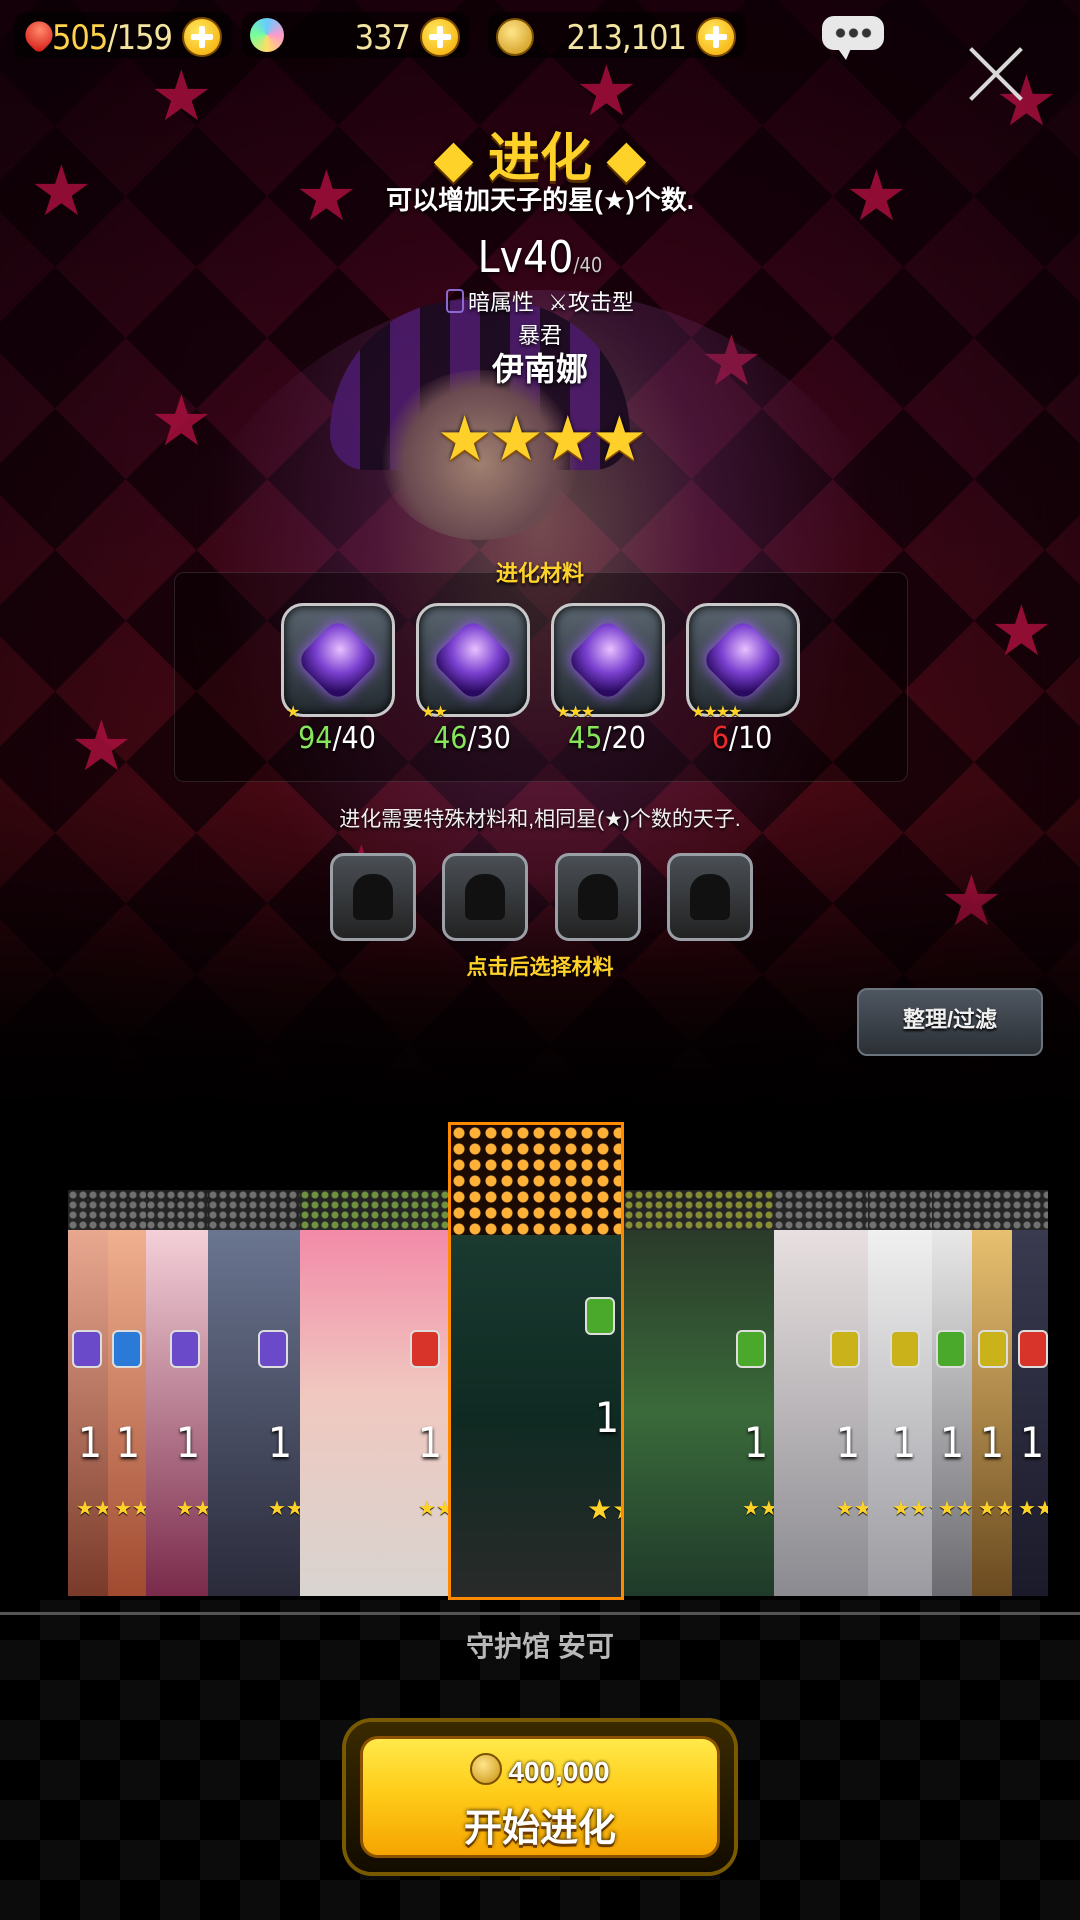 This screenshot has height=1920, width=1080. I want to click on character-card-4: 1 ★★★★, so click(254, 1393).